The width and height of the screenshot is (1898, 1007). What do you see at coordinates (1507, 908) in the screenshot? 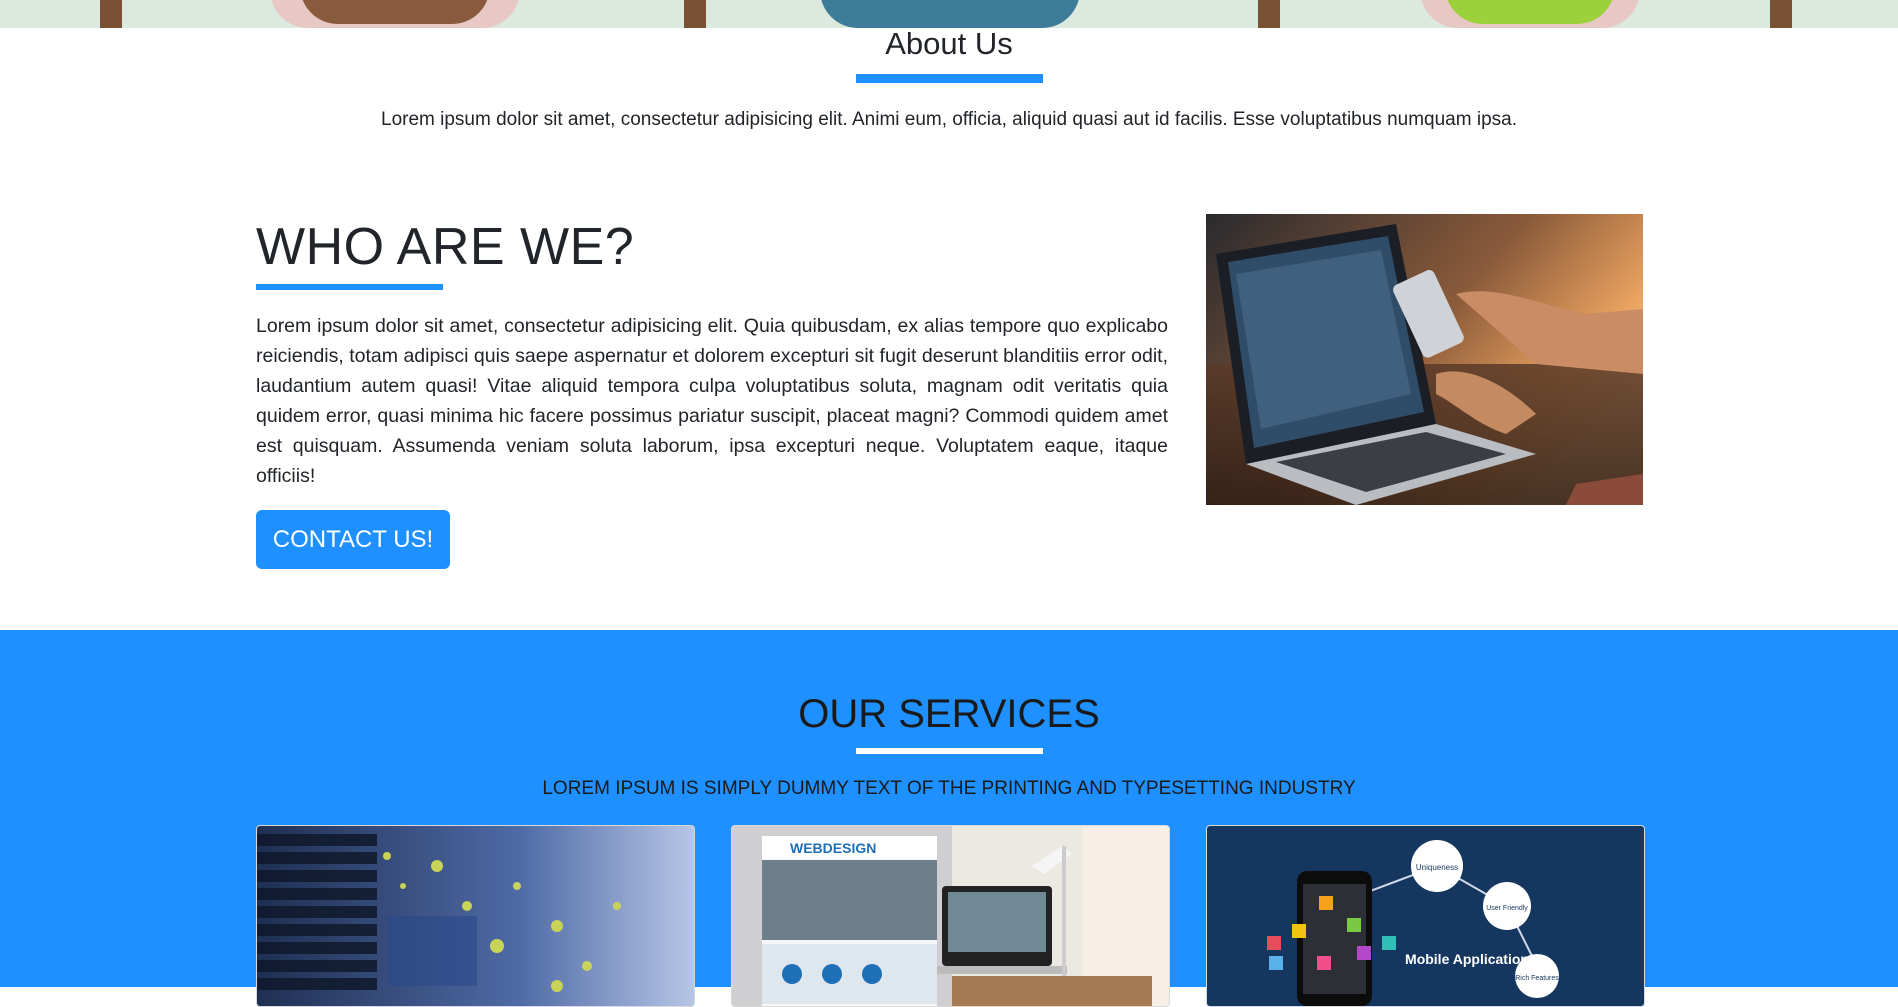
I see `badge-user-friendly: User Friendly` at bounding box center [1507, 908].